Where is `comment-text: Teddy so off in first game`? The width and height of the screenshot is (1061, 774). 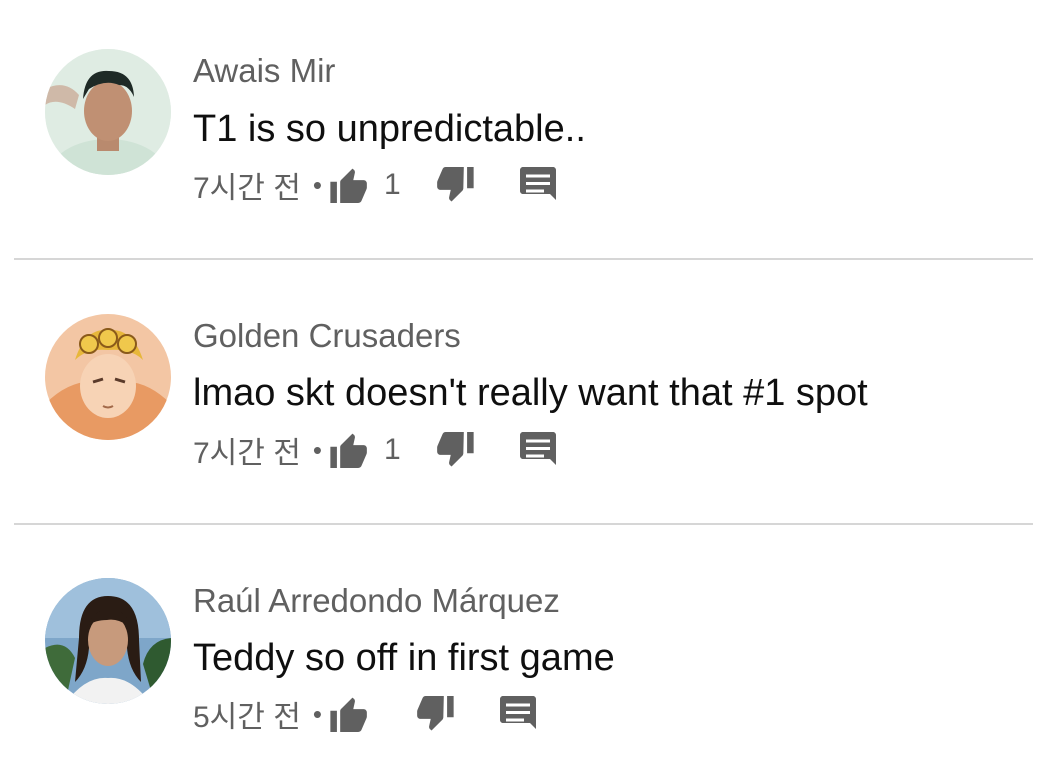
comment-text: Teddy so off in first game is located at coordinates (404, 658).